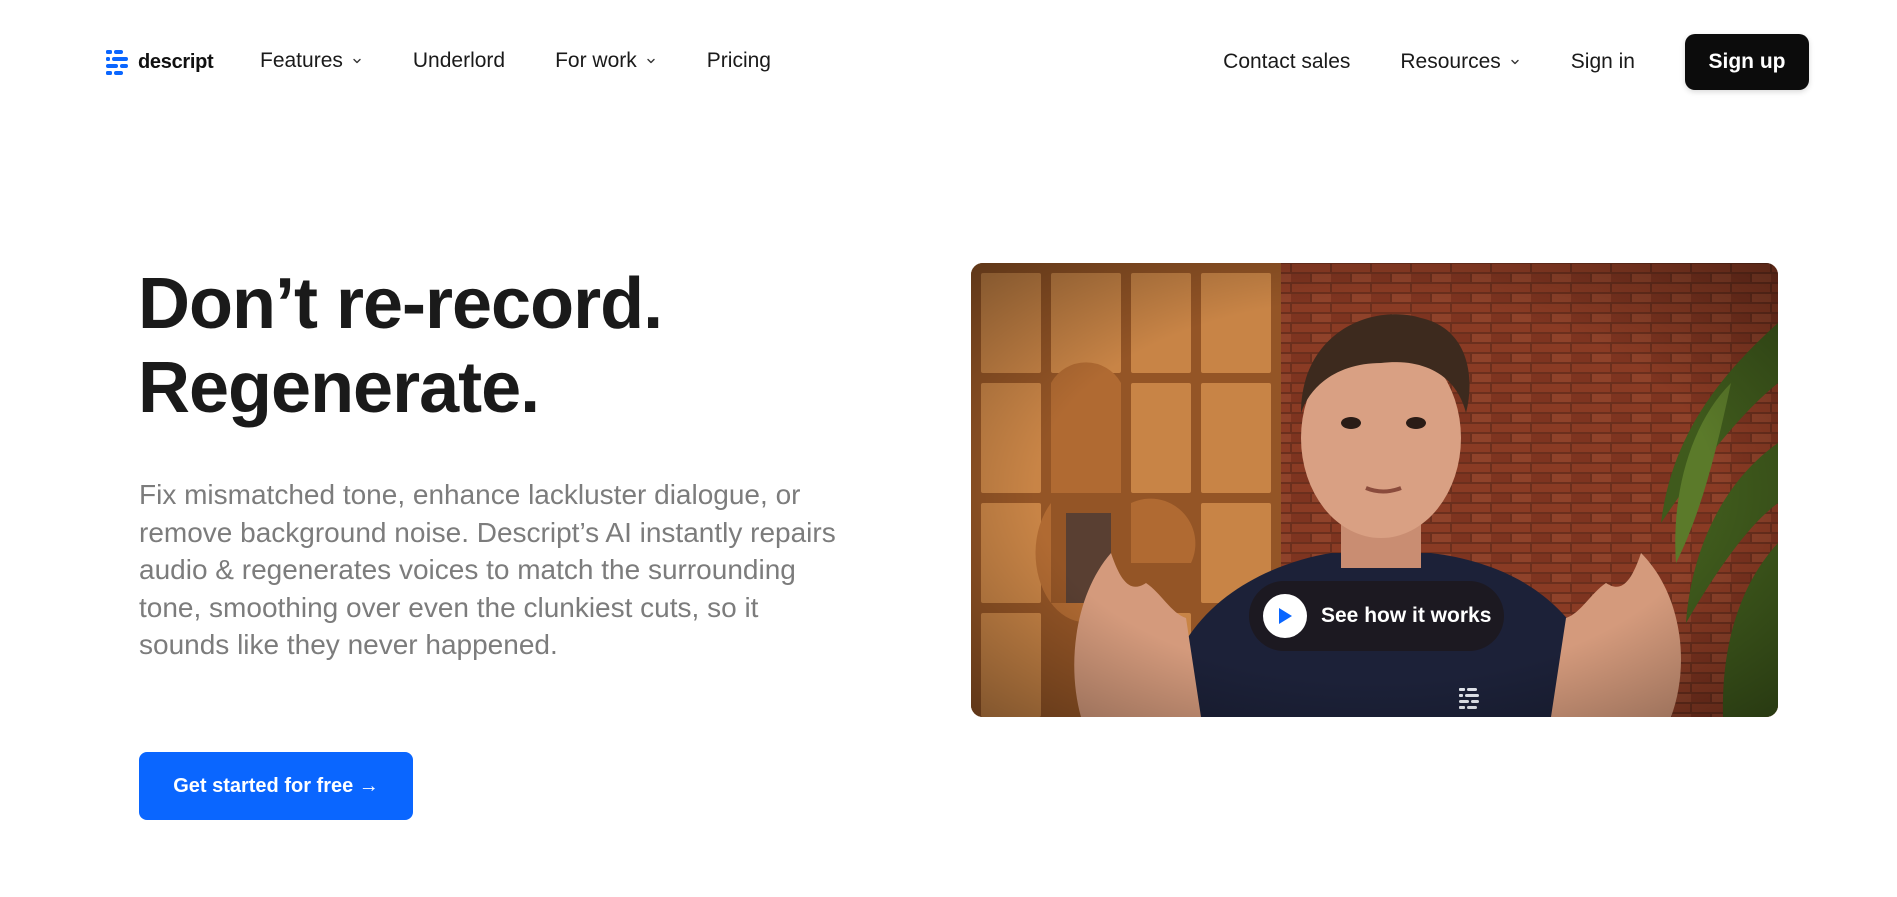 The width and height of the screenshot is (1897, 897). I want to click on nav-contact-sales-label: Contact sales, so click(1287, 61).